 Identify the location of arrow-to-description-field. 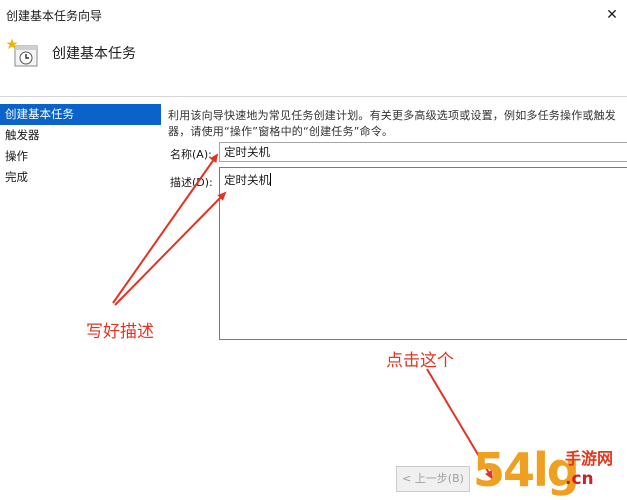
(170, 248).